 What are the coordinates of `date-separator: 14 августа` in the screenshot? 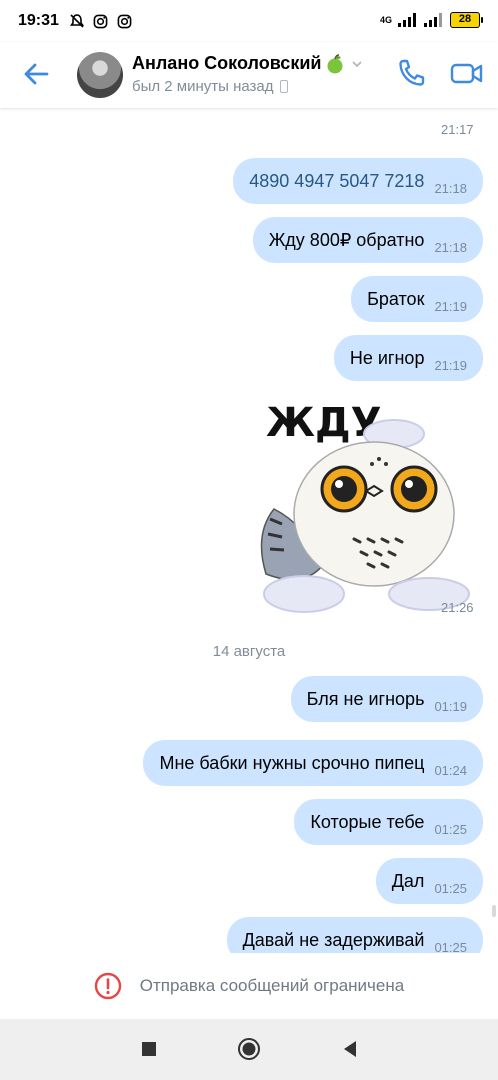 It's located at (249, 651).